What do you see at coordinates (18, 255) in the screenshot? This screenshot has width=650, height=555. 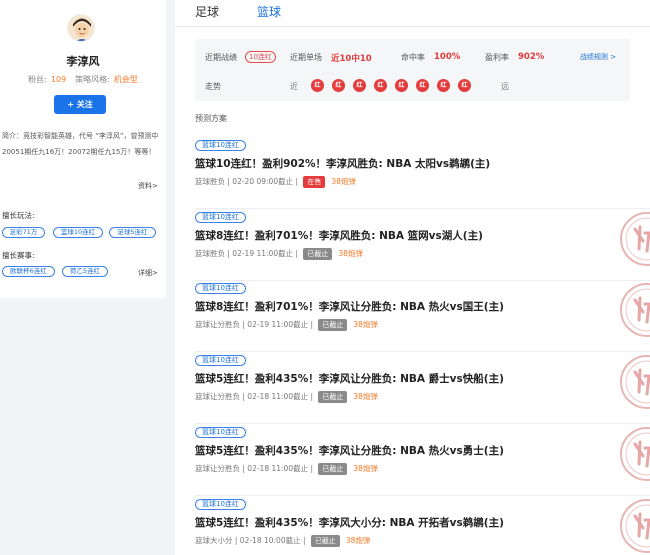 I see `events-label: 擅长赛事:` at bounding box center [18, 255].